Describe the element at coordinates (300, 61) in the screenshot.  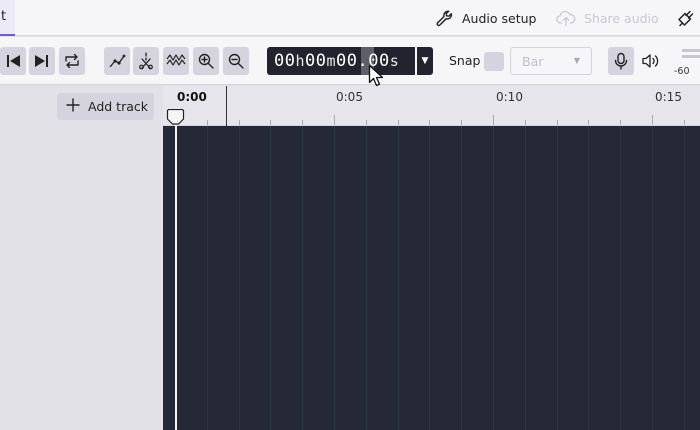
I see `timecode-hours-unit: h` at that location.